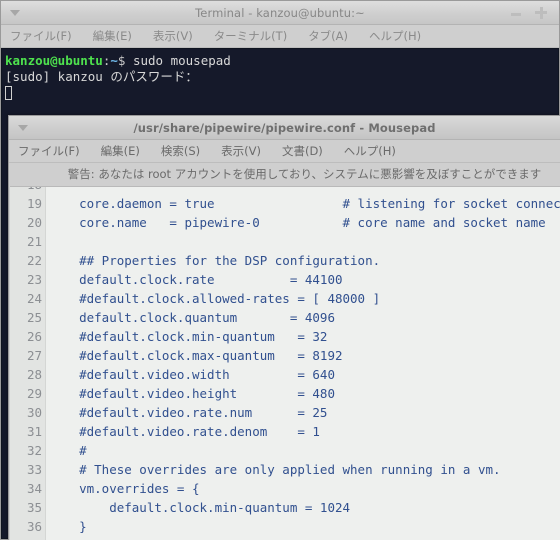  Describe the element at coordinates (215, 298) in the screenshot. I see `code-line: #default.clock.allowed-rates = [ 48000 ]` at that location.